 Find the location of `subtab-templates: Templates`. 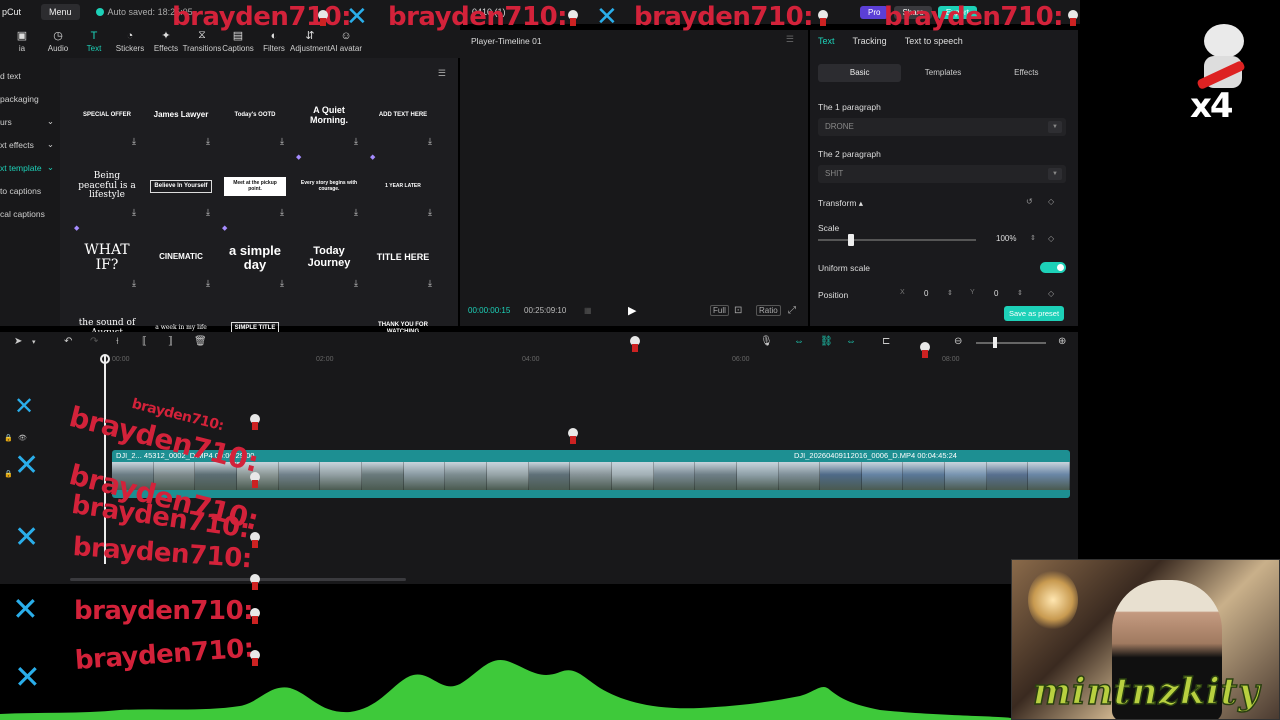

subtab-templates: Templates is located at coordinates (942, 73).